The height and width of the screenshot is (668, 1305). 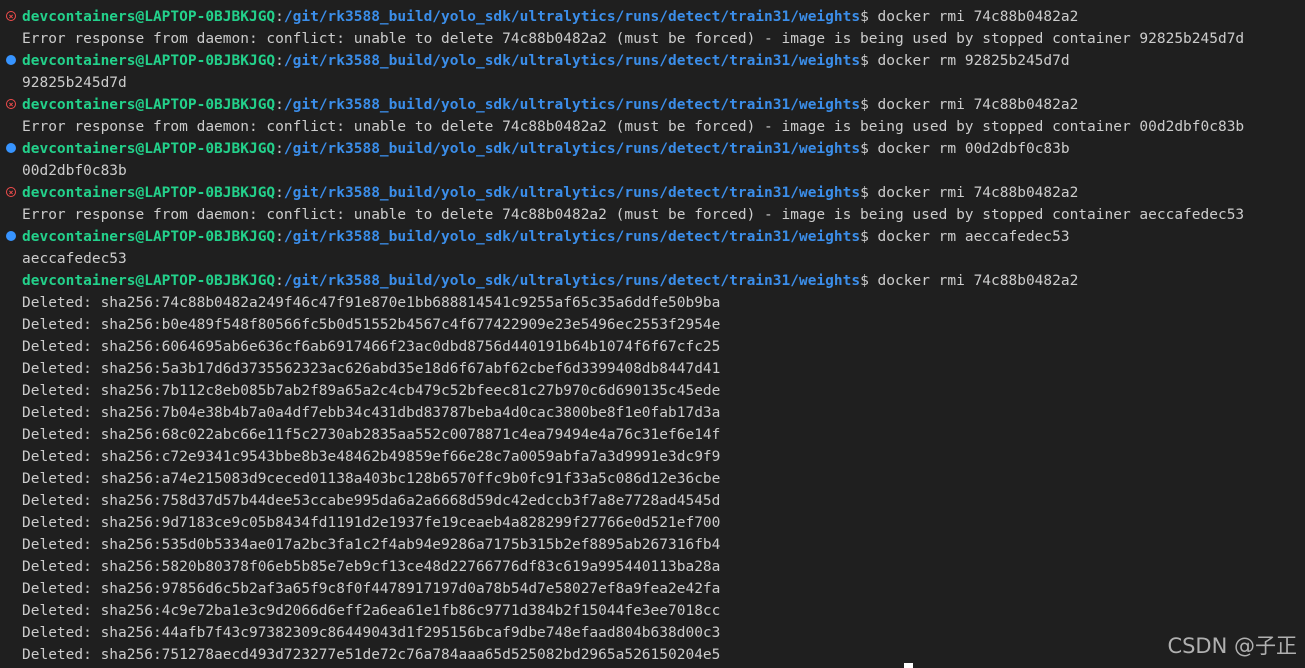 What do you see at coordinates (74, 83) in the screenshot?
I see `output-text: 92825b245d7d` at bounding box center [74, 83].